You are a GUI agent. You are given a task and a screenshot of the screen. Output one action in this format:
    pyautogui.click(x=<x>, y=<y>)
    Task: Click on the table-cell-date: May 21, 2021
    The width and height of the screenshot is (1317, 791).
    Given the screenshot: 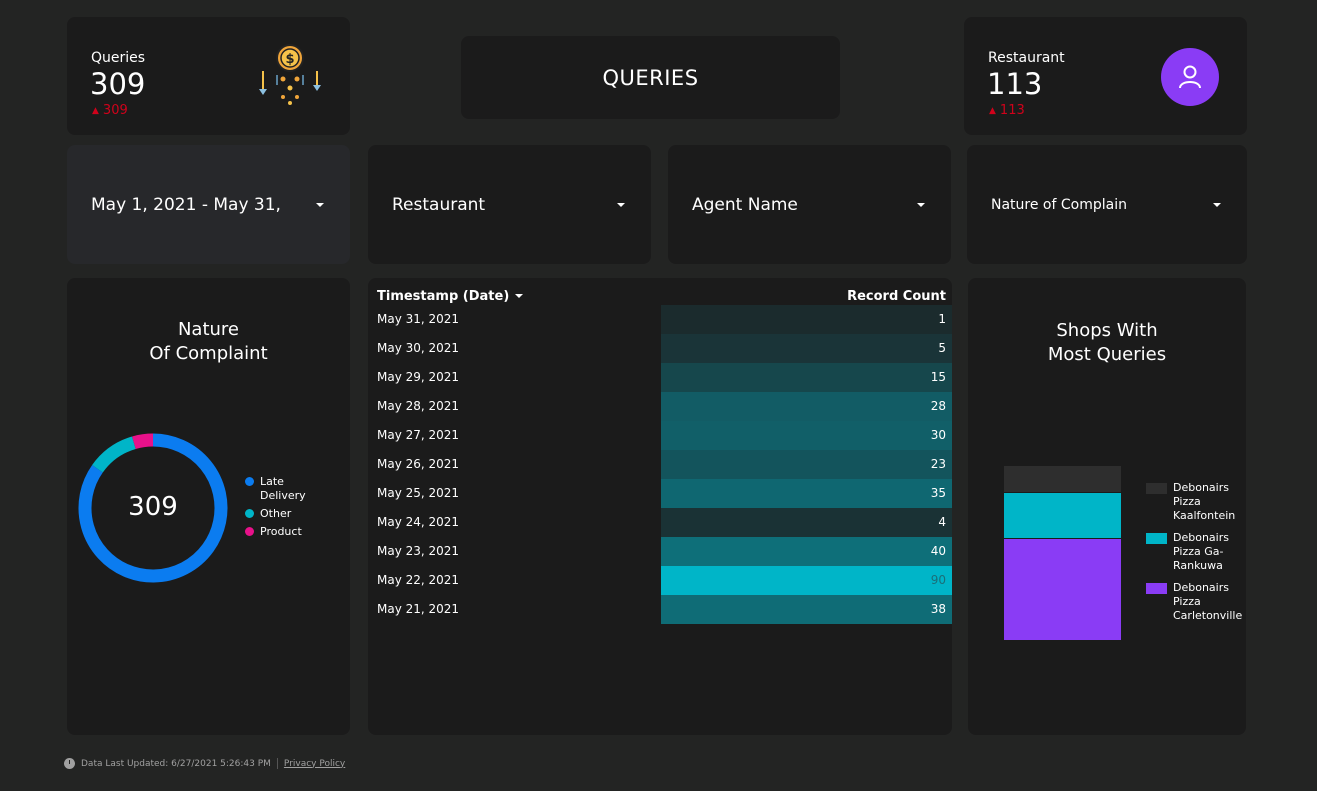 What is the action you would take?
    pyautogui.click(x=418, y=609)
    